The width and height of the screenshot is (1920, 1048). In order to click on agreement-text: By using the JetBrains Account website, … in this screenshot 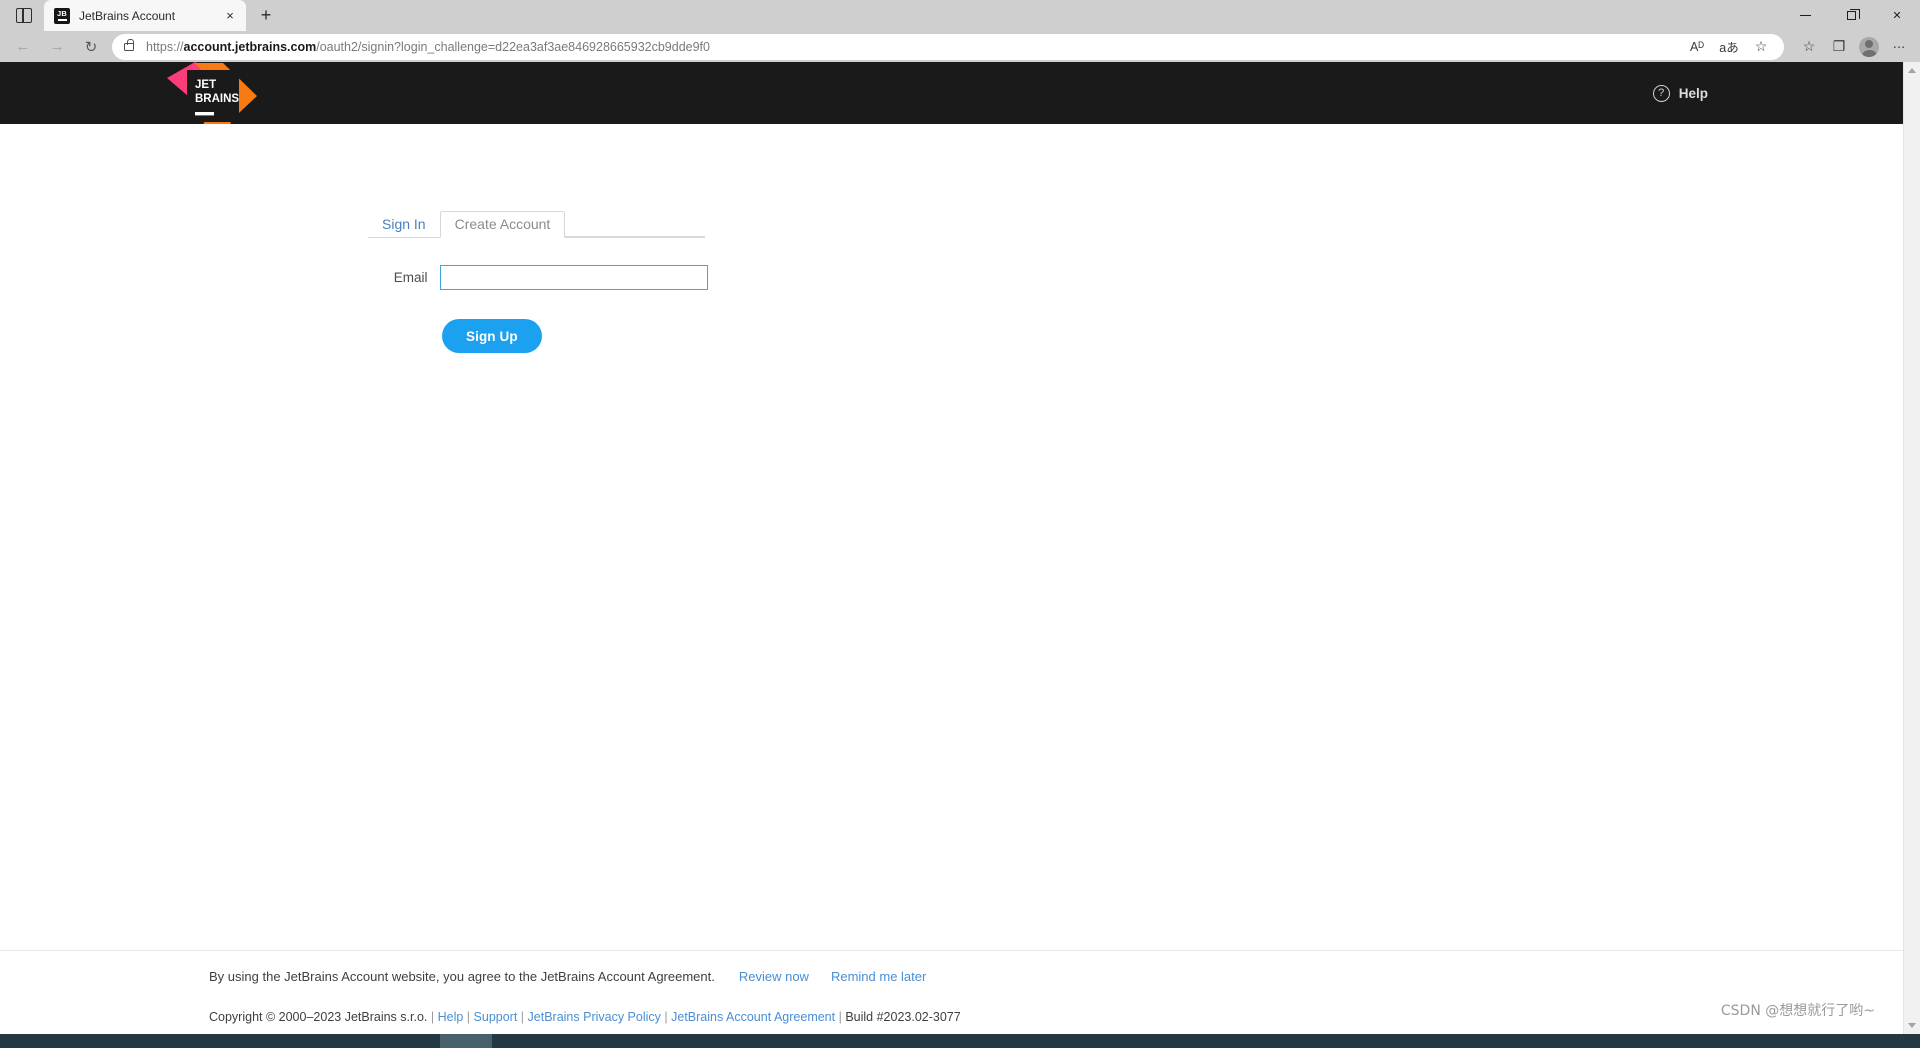, I will do `click(462, 976)`.